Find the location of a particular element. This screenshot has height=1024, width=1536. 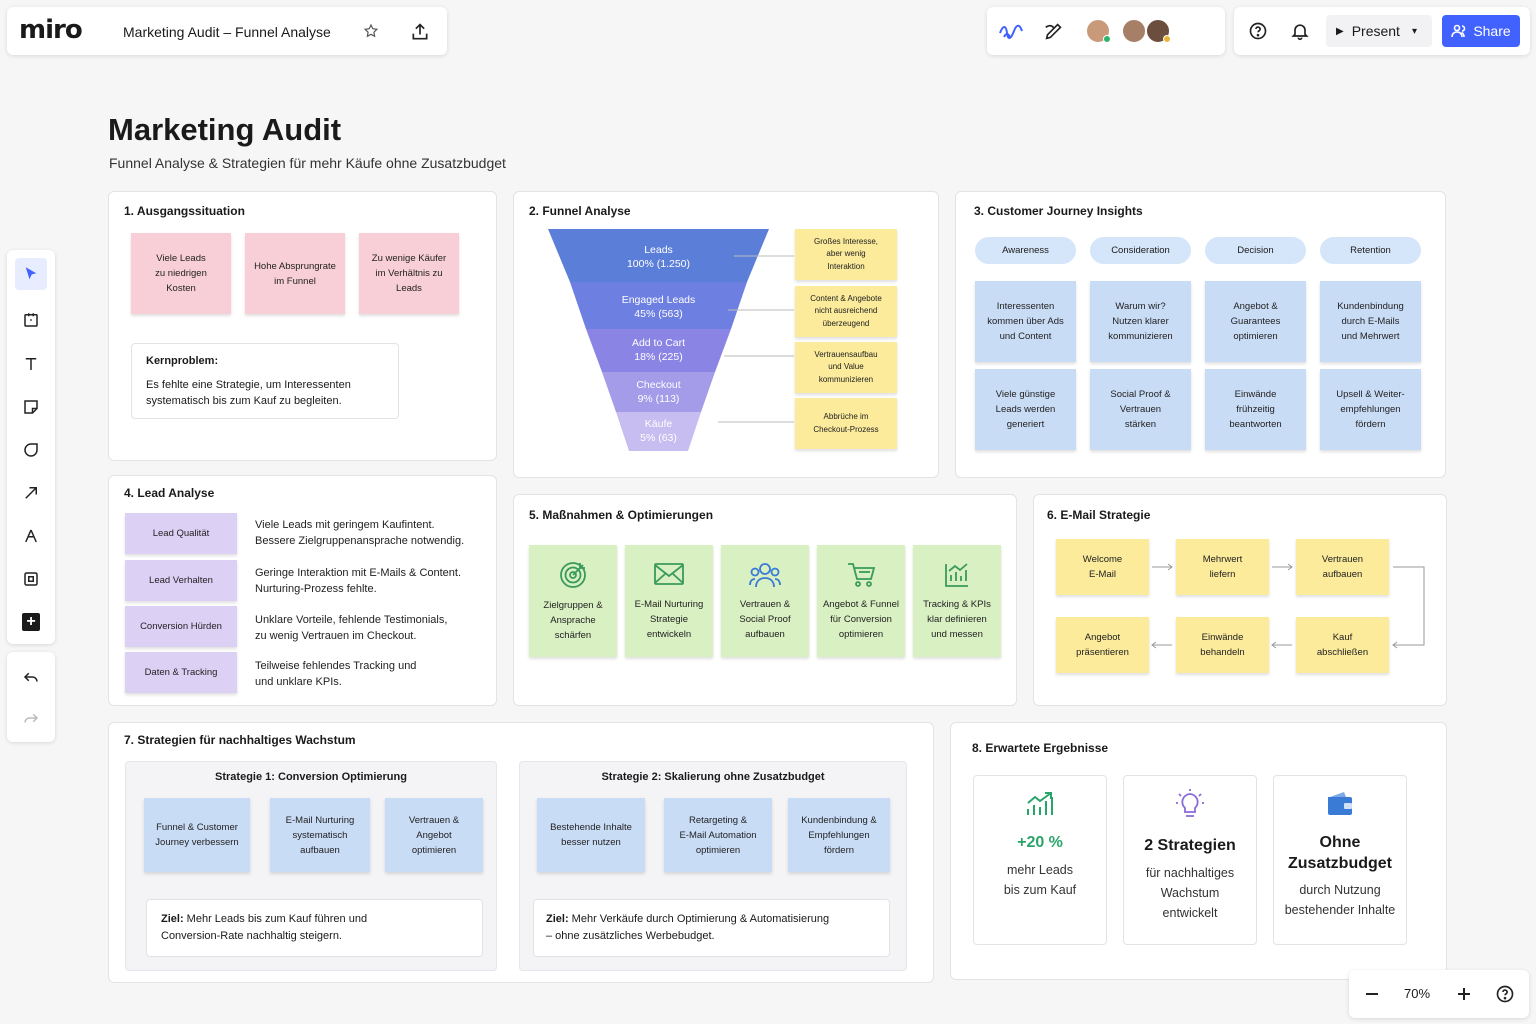

sticky-note: Social Proof & Vertrauen stärken is located at coordinates (1140, 409).